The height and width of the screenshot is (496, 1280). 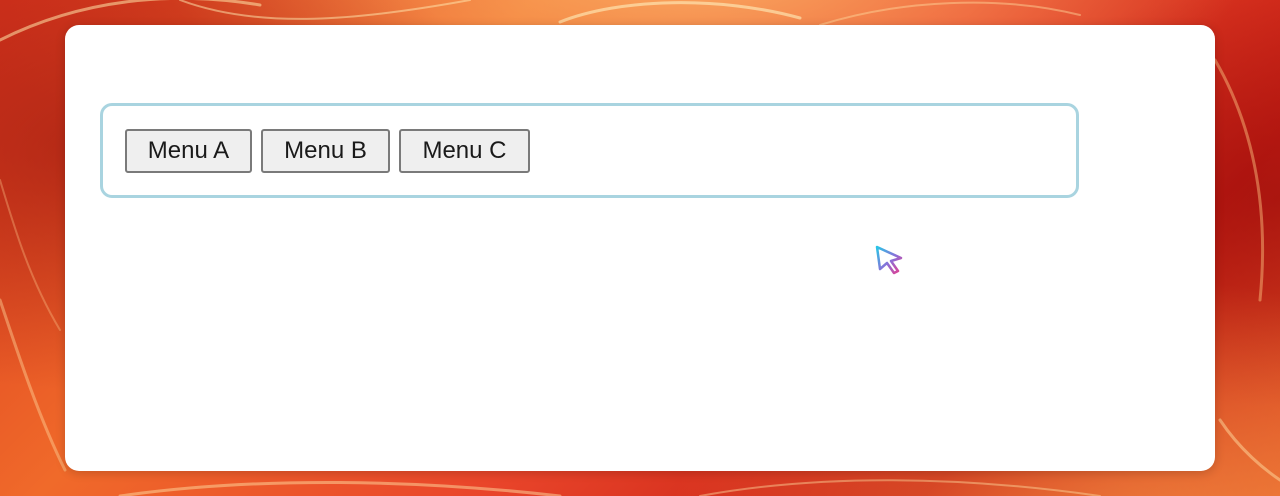 What do you see at coordinates (325, 150) in the screenshot?
I see `menu-b-button: Menu B` at bounding box center [325, 150].